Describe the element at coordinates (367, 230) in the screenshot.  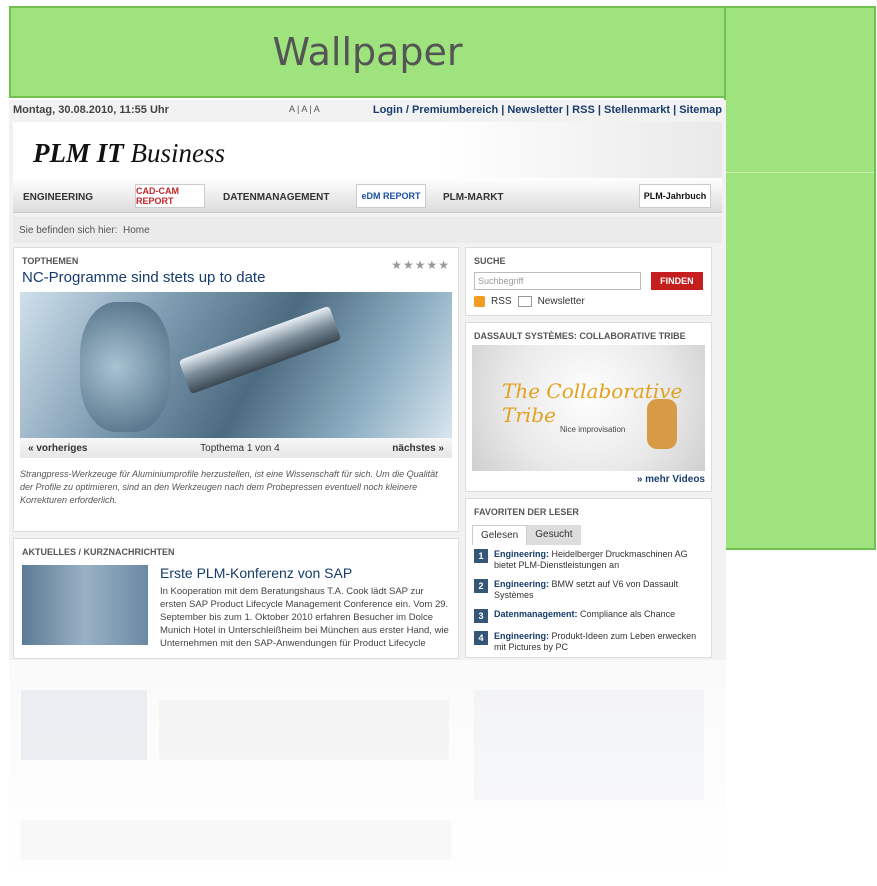
I see `breadcrumb: Sie befinden sich hier: Home` at that location.